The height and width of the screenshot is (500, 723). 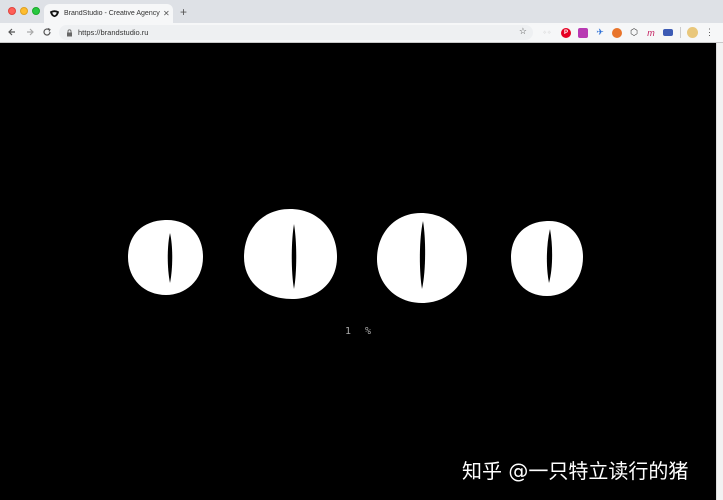 What do you see at coordinates (112, 13) in the screenshot?
I see `tab-title: BrandStudio - Creative Agency` at bounding box center [112, 13].